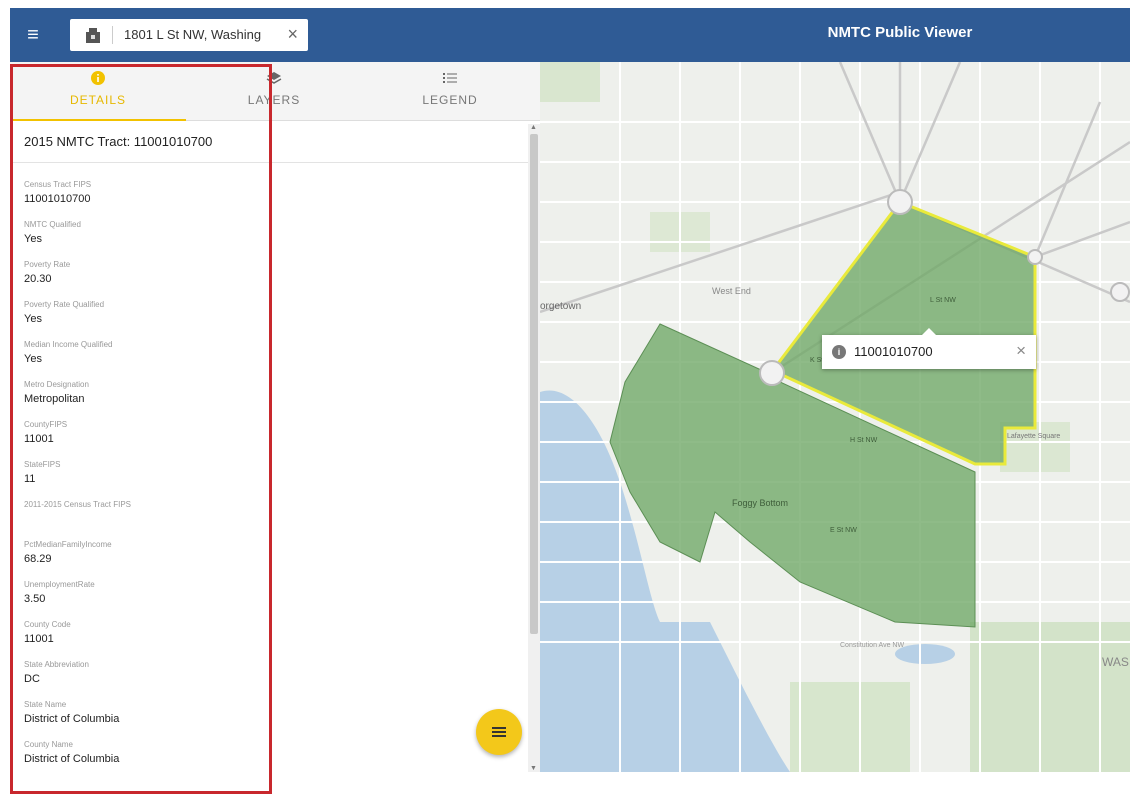 This screenshot has height=801, width=1132. What do you see at coordinates (93, 35) in the screenshot?
I see `address-pin-icon` at bounding box center [93, 35].